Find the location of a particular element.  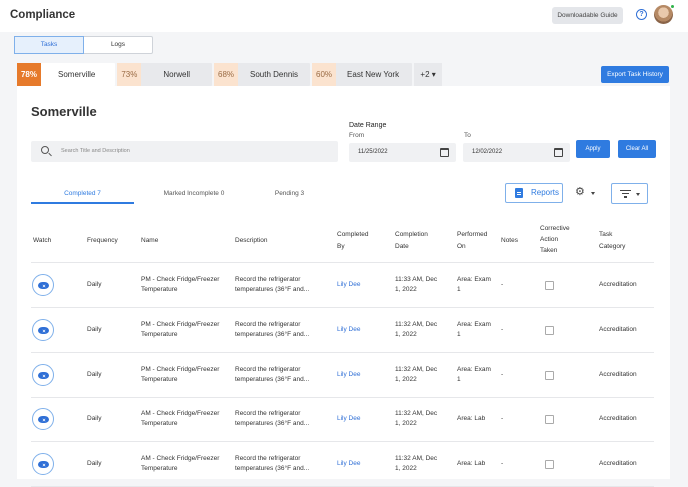

tab-completed: Completed 7 is located at coordinates (82, 193).